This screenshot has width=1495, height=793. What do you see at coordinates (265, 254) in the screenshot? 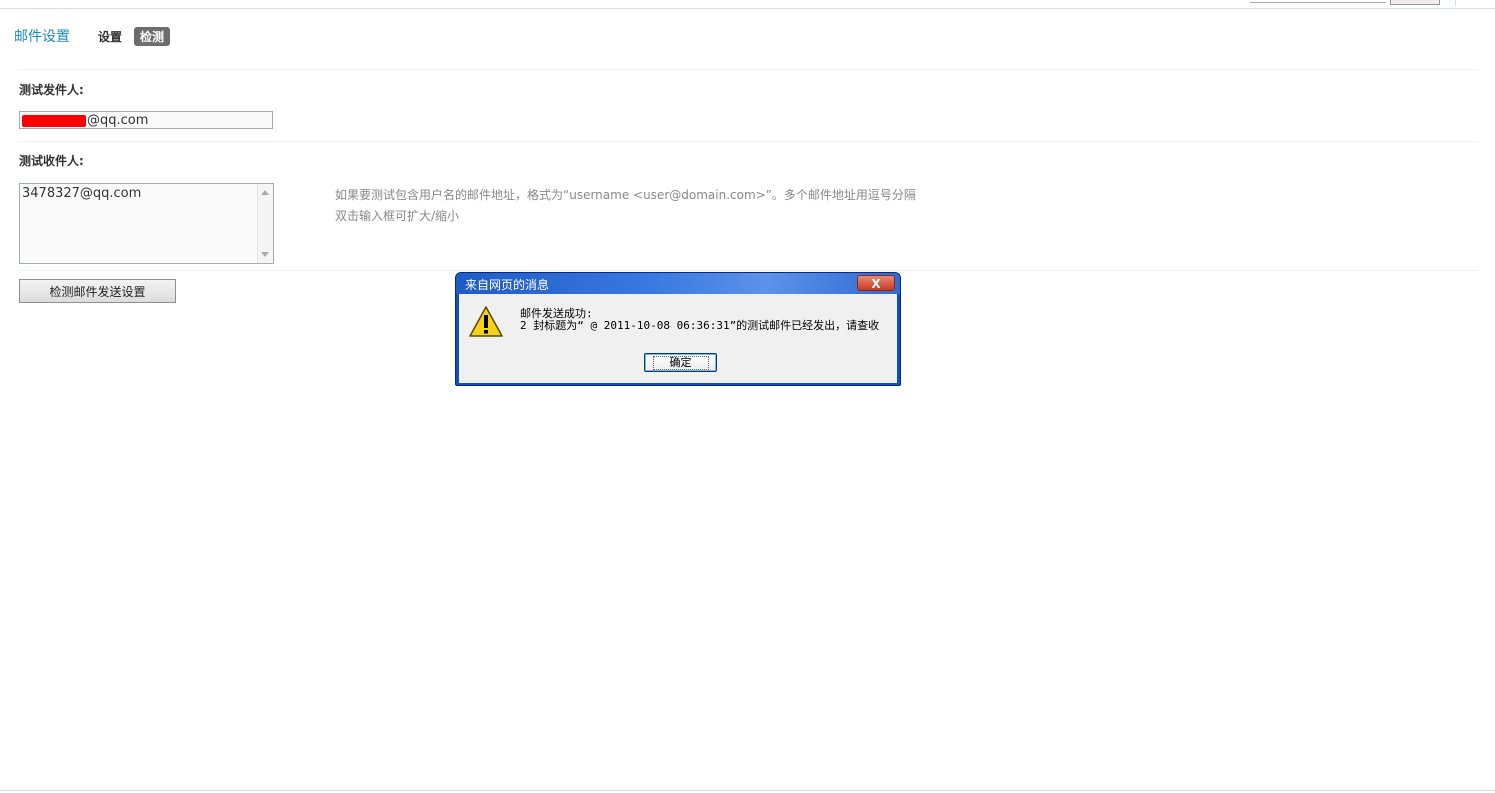
I see `scroll-down-icon` at bounding box center [265, 254].